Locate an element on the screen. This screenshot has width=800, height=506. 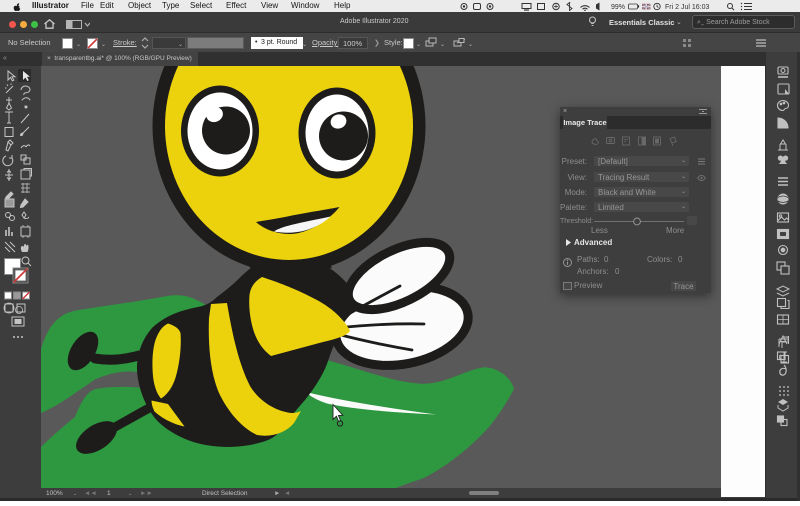
svg-text: 99% is located at coordinates (618, 7).